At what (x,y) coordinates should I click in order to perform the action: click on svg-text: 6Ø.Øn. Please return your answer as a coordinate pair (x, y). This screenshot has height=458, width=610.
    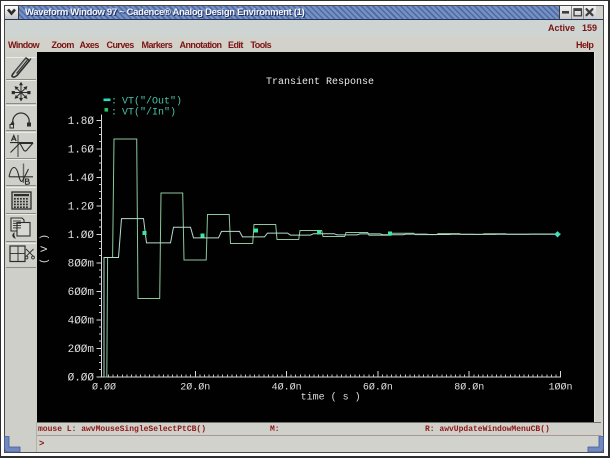
    Looking at the image, I should click on (378, 388).